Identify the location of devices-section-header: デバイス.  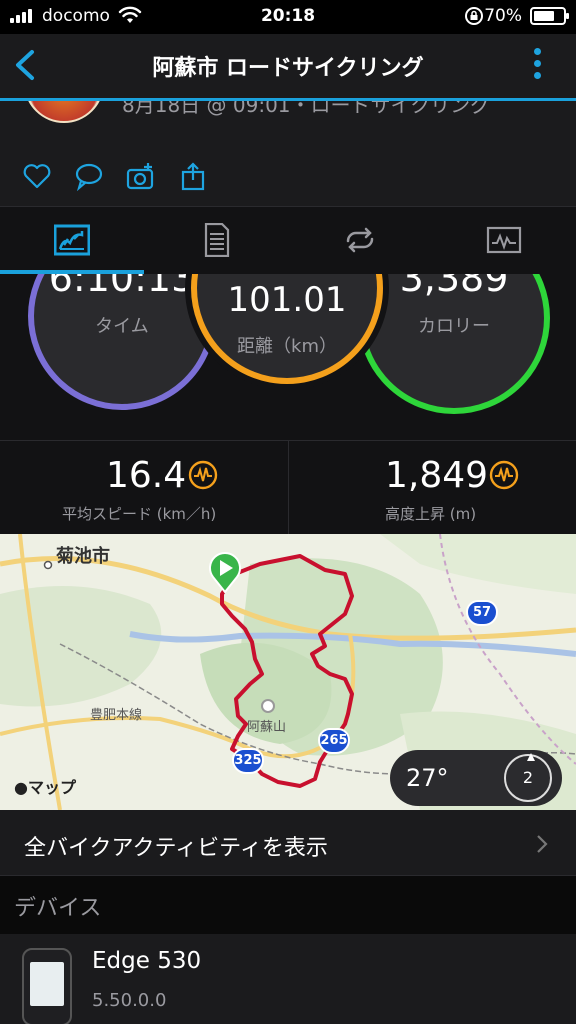
(288, 905).